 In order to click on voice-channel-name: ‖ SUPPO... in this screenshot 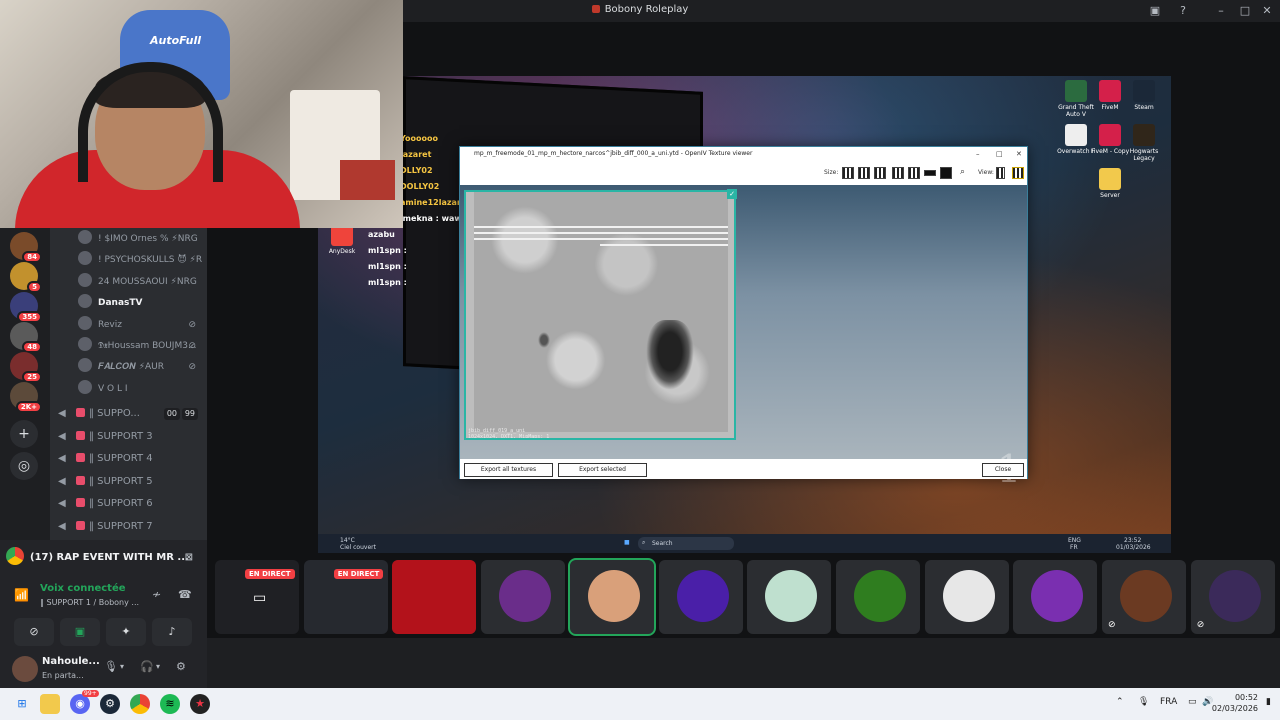, I will do `click(114, 413)`.